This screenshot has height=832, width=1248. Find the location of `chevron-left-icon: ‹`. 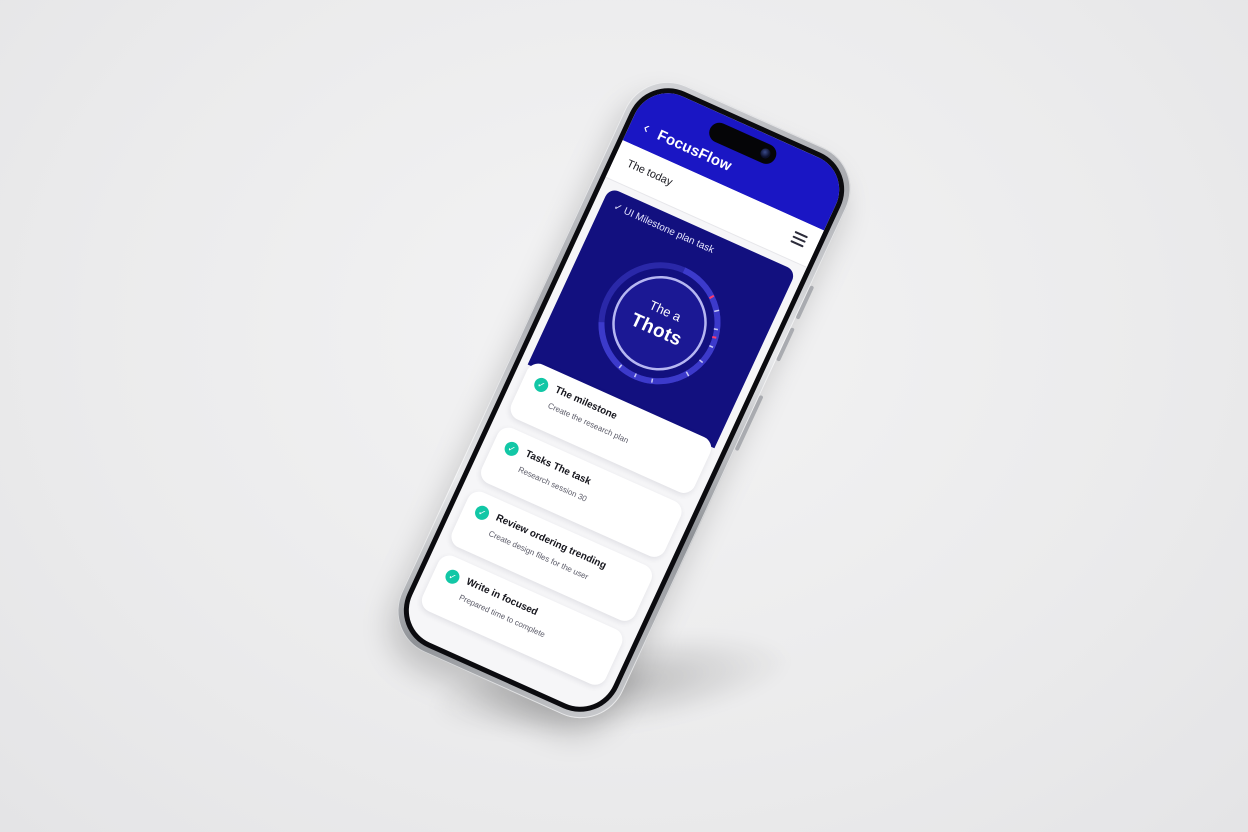

chevron-left-icon: ‹ is located at coordinates (646, 128).